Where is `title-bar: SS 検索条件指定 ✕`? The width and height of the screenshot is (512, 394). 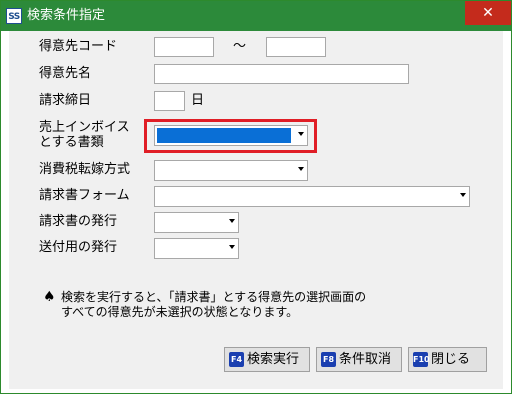
title-bar: SS 検索条件指定 ✕ is located at coordinates (256, 16).